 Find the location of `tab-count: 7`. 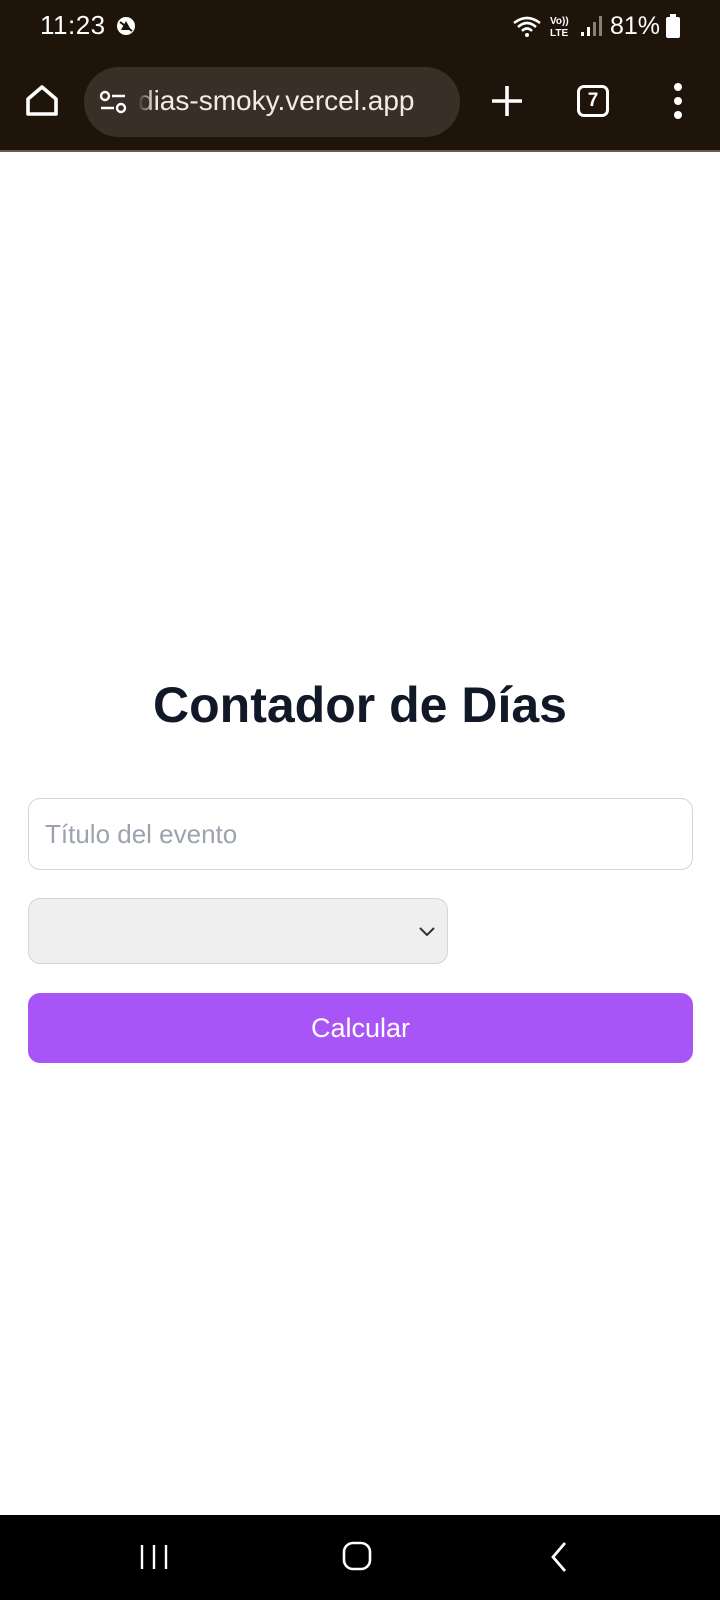

tab-count: 7 is located at coordinates (593, 100).